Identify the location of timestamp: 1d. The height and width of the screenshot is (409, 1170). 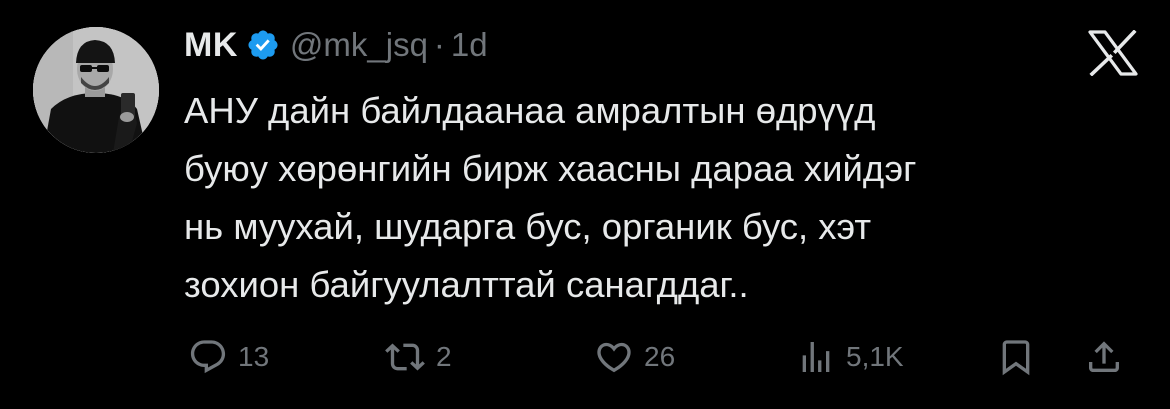
(469, 45).